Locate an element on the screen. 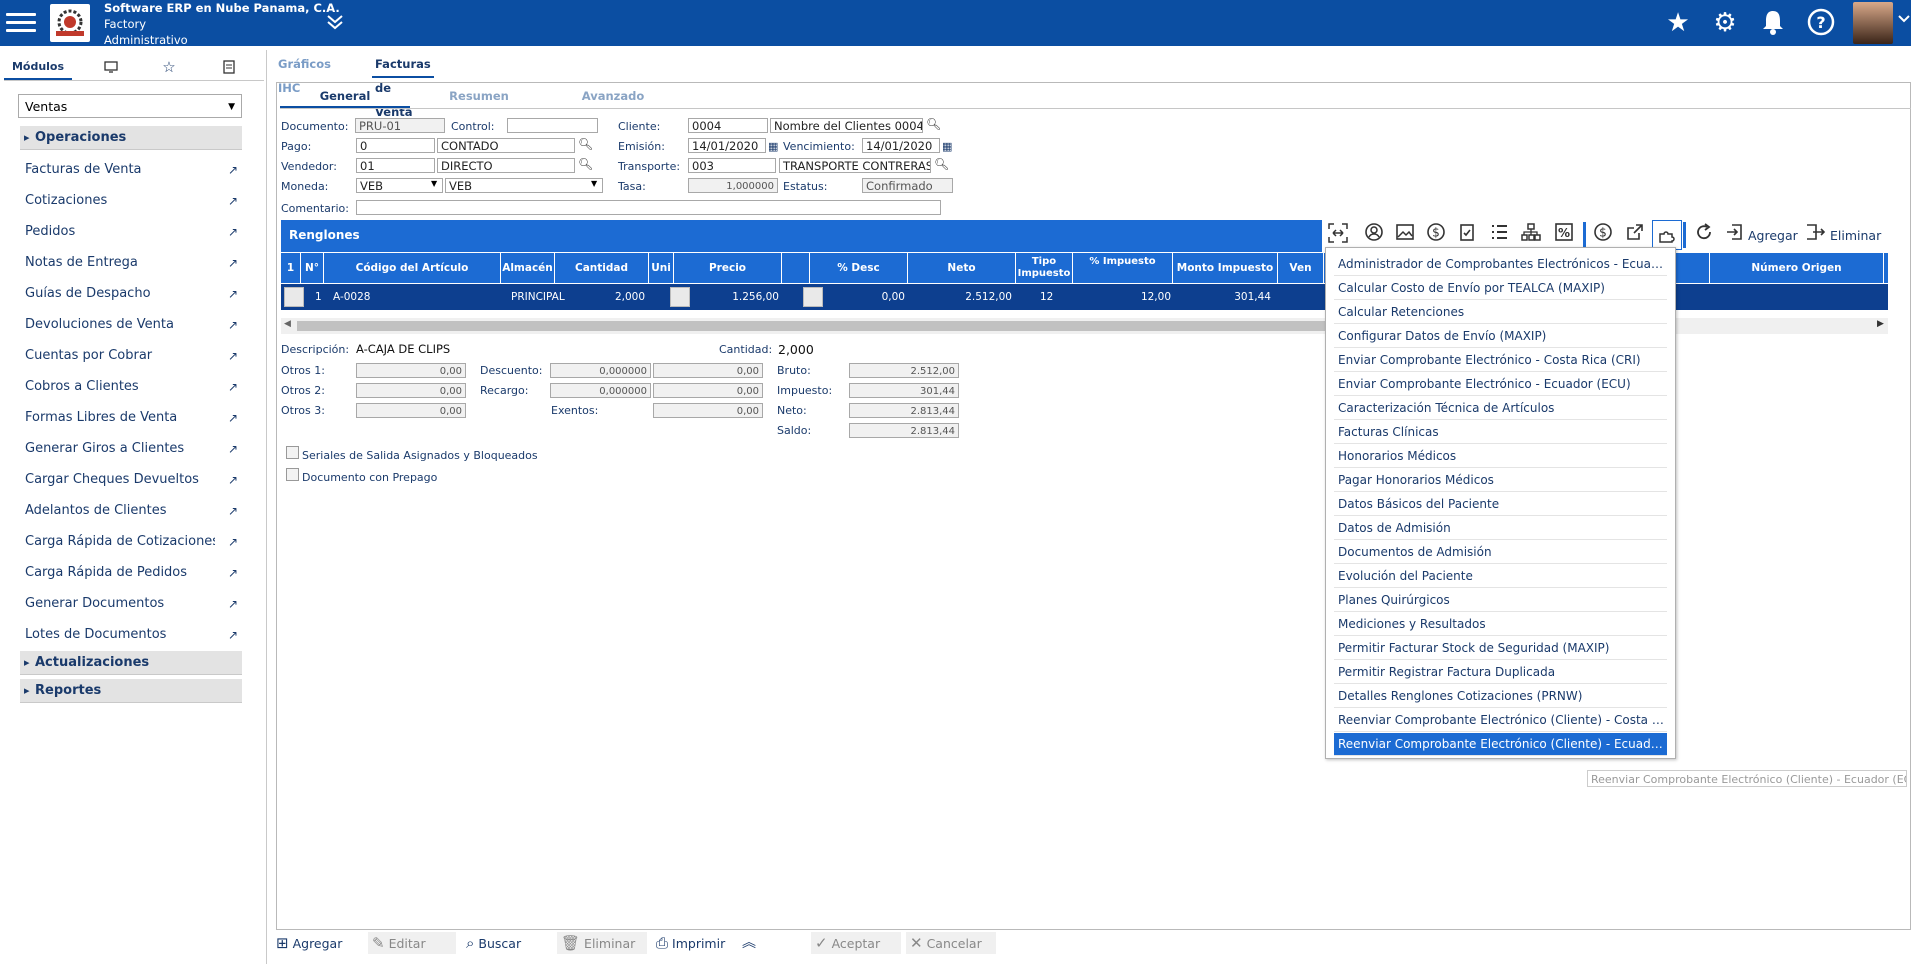 The width and height of the screenshot is (1911, 964). col-pct-impuesto: % Impuesto is located at coordinates (1123, 268).